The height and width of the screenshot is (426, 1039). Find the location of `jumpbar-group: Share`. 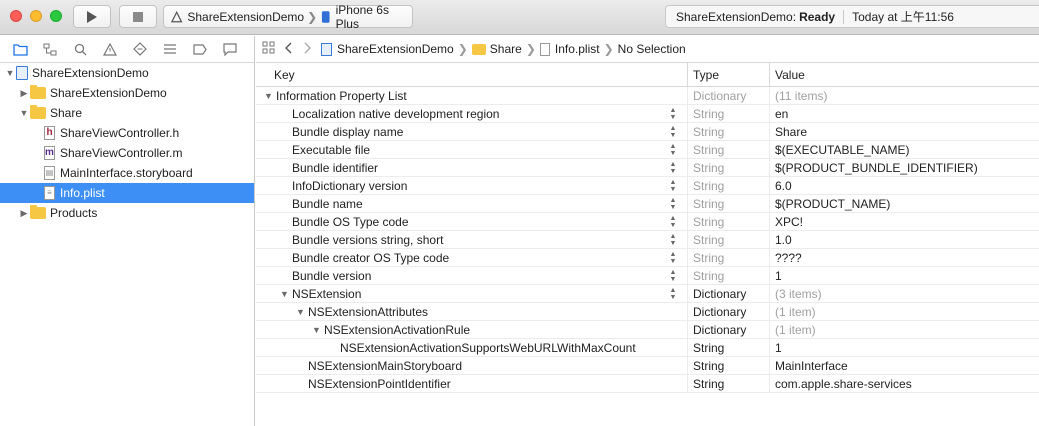

jumpbar-group: Share is located at coordinates (496, 49).